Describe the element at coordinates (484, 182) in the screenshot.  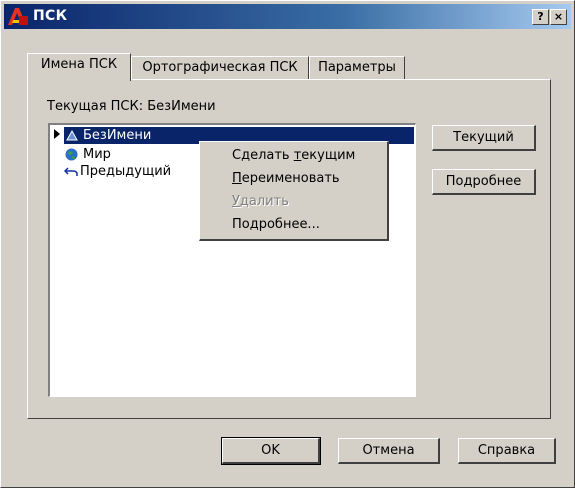
I see `details-button: Подробнее` at that location.